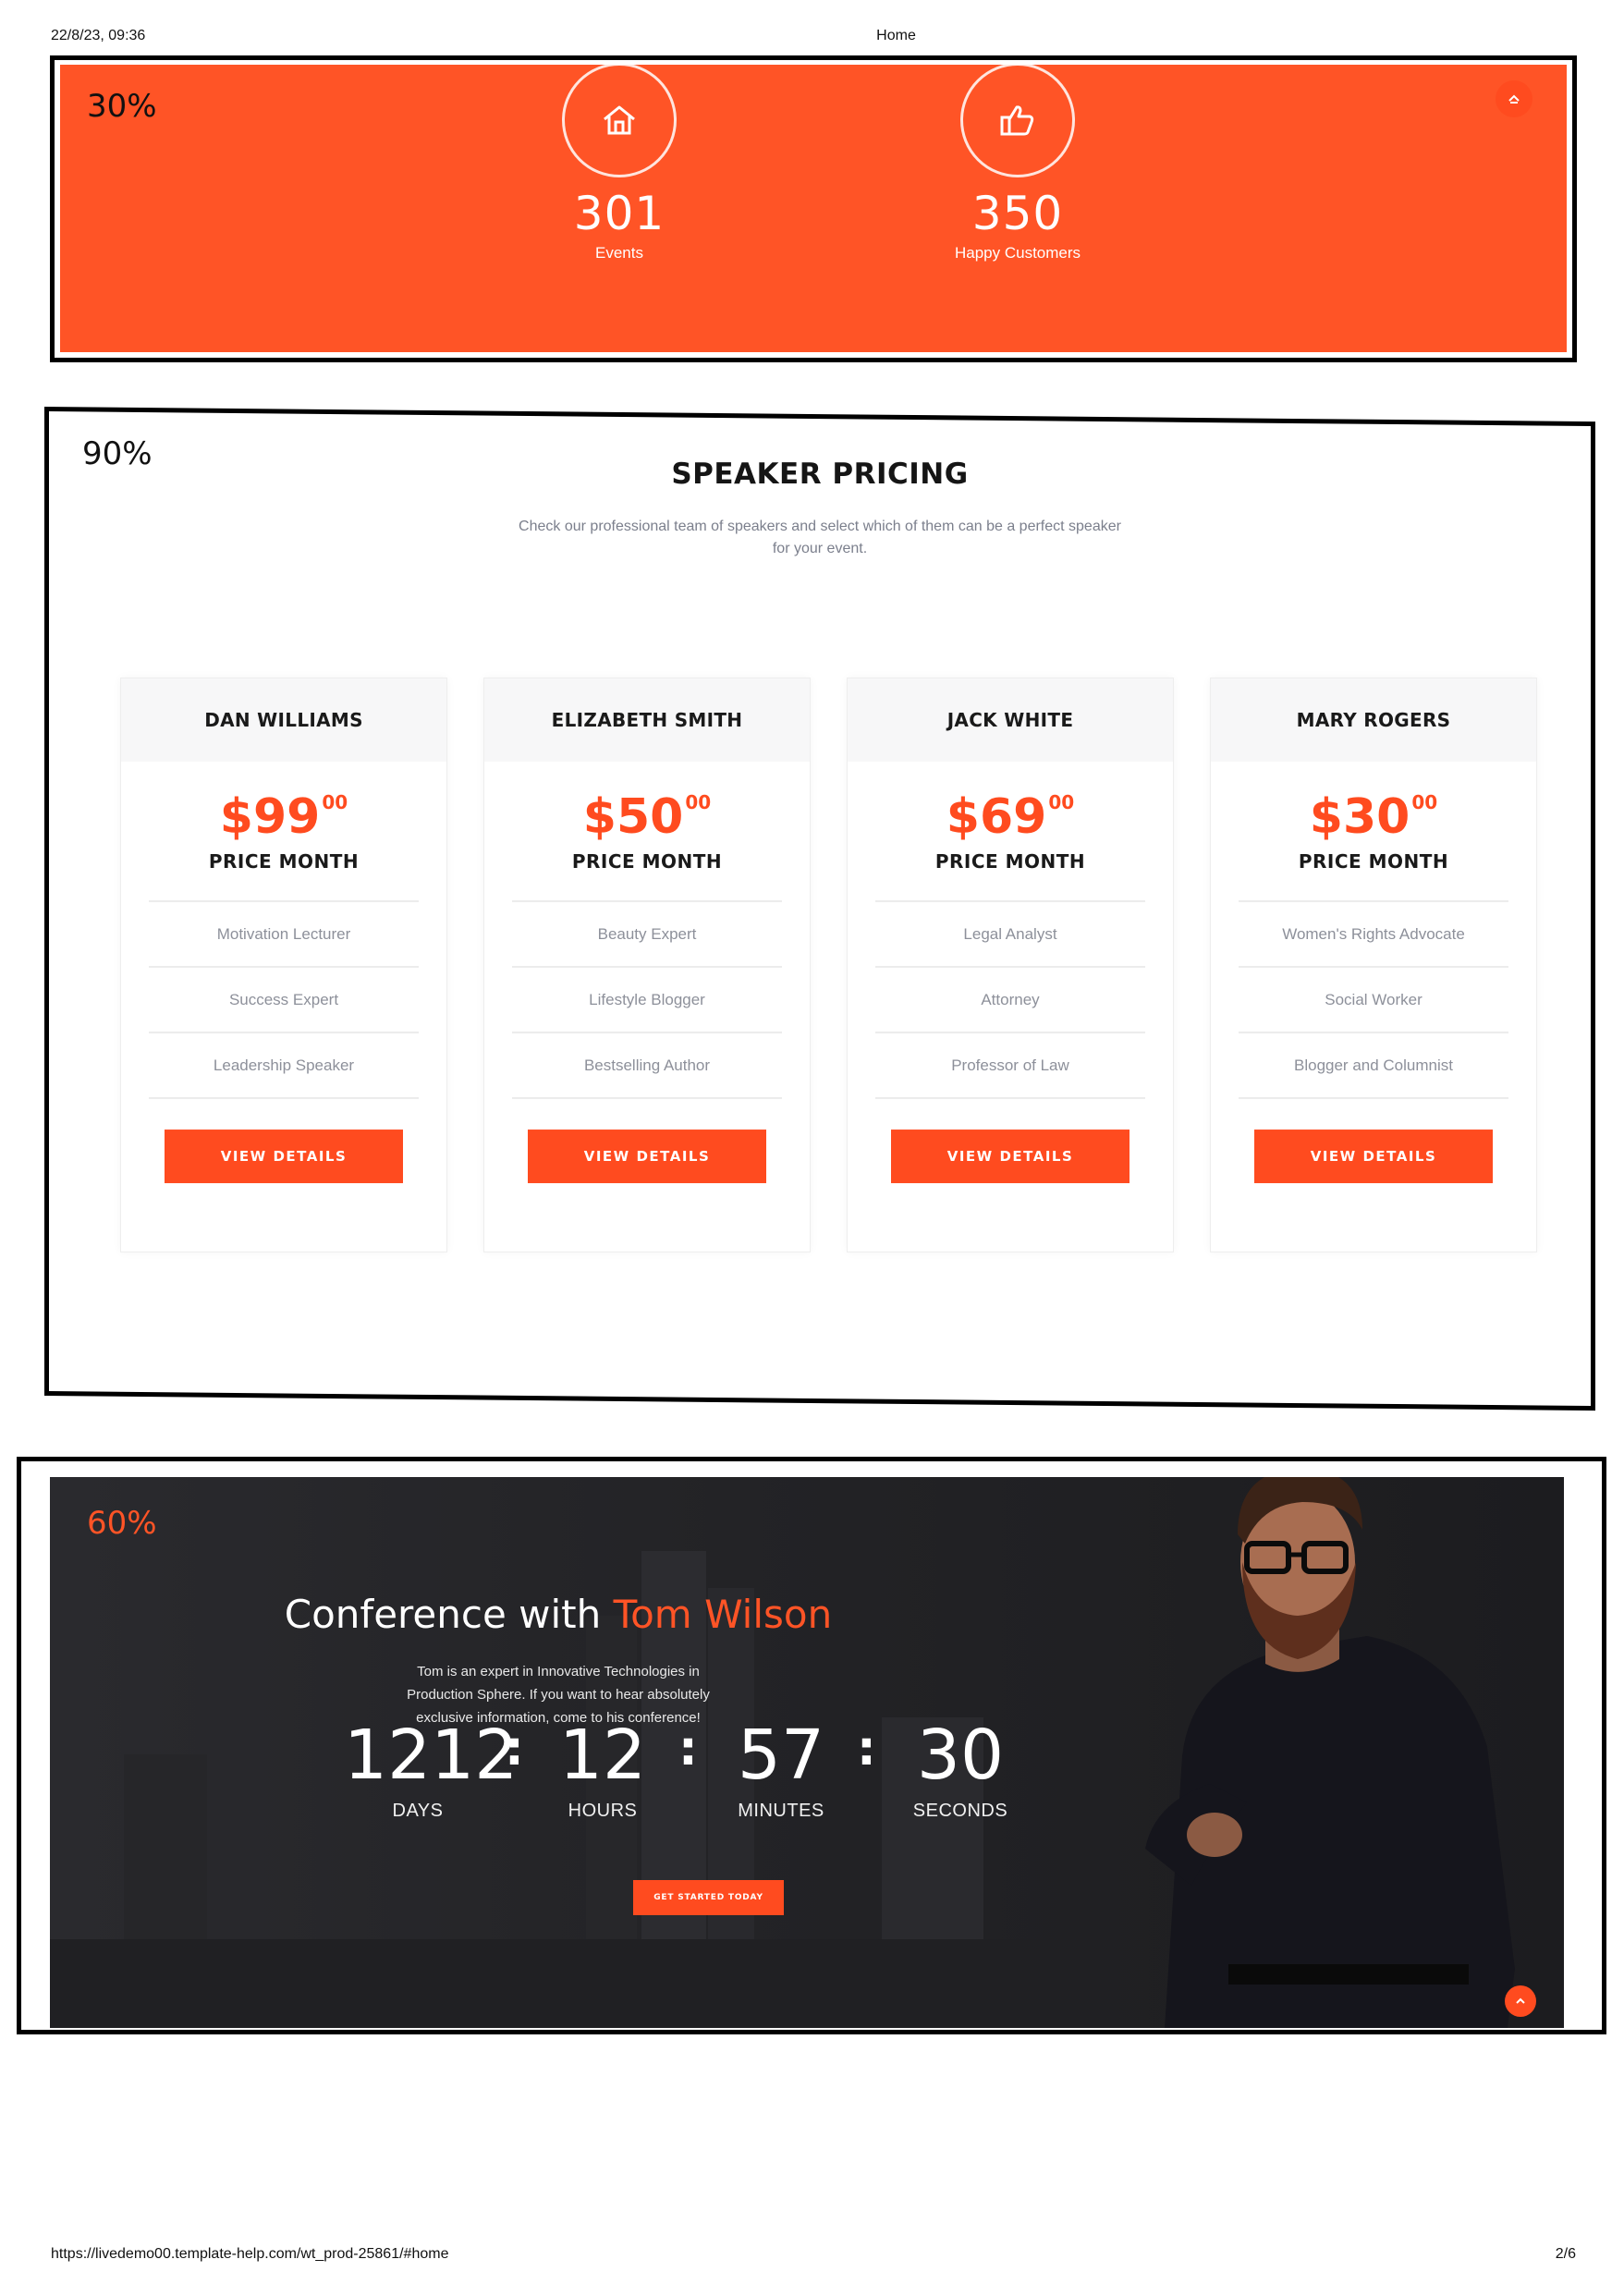  What do you see at coordinates (820, 475) in the screenshot?
I see `section-title: SPEAKER PRICING` at bounding box center [820, 475].